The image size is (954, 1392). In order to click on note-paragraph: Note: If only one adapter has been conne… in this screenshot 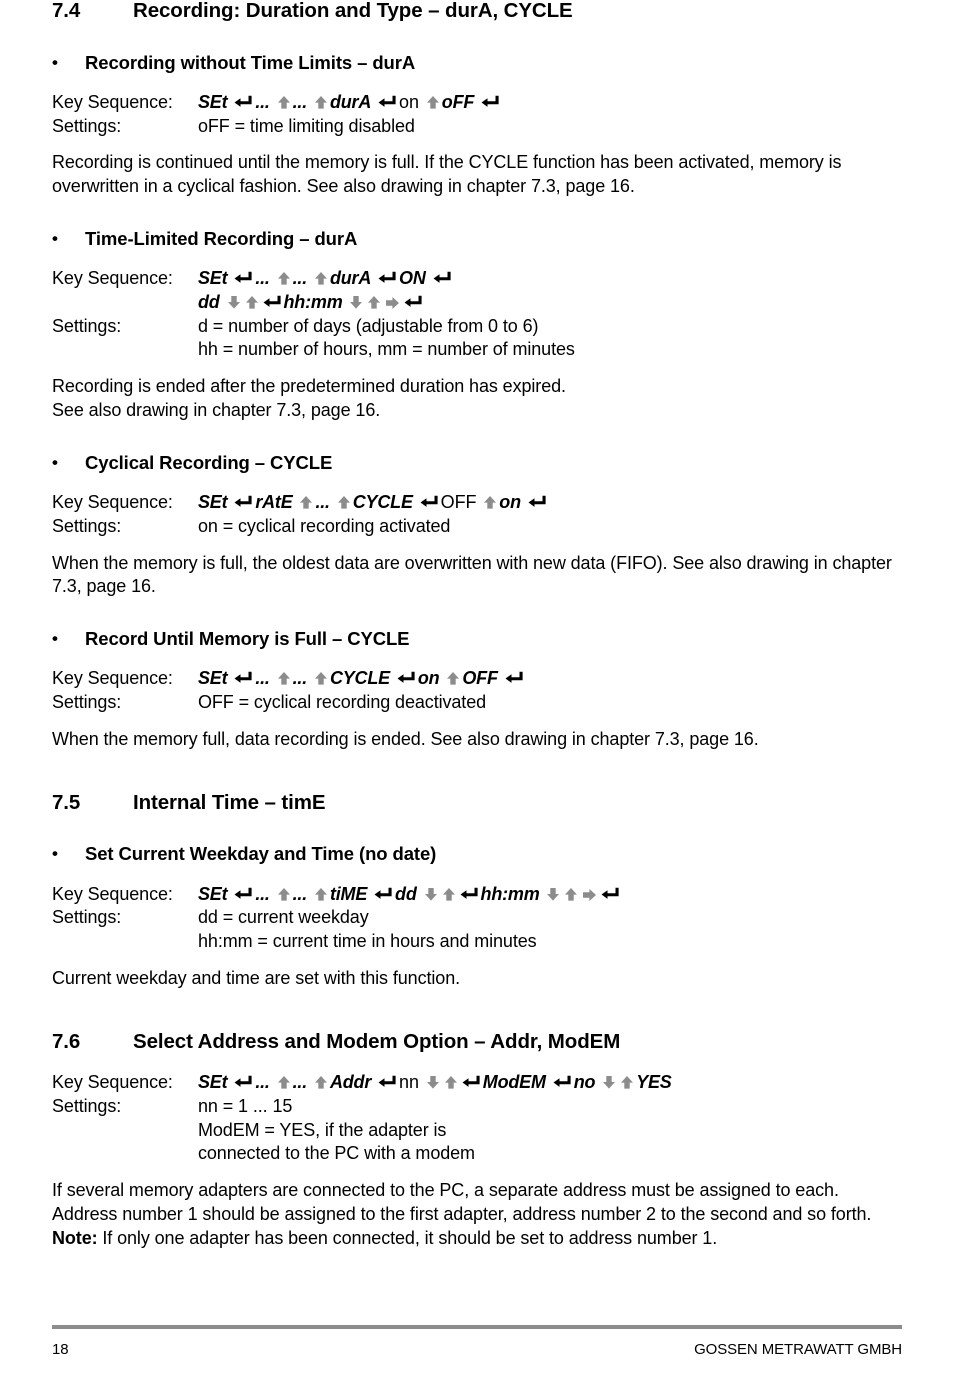, I will do `click(477, 1239)`.